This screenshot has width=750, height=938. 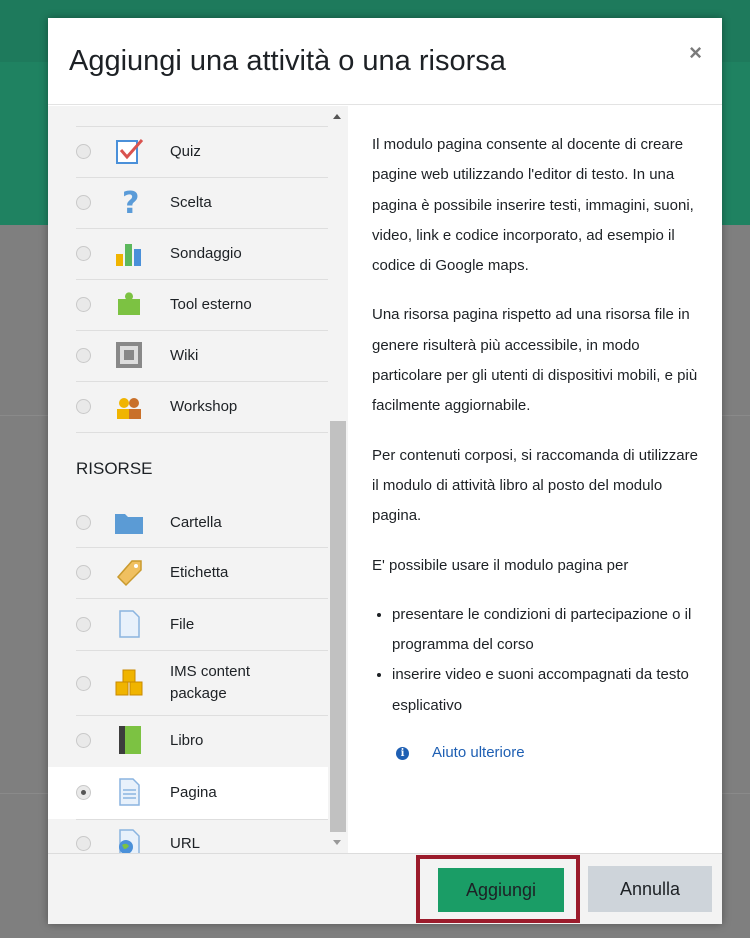 I want to click on radio-wiki, so click(x=83, y=355).